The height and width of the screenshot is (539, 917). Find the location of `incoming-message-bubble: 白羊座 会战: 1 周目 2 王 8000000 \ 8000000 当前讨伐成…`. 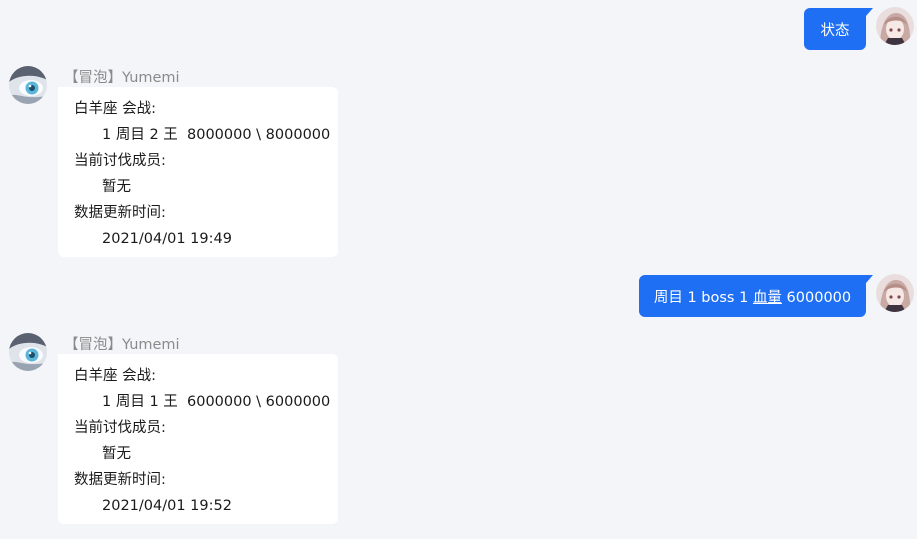

incoming-message-bubble: 白羊座 会战: 1 周目 2 王 8000000 \ 8000000 当前讨伐成… is located at coordinates (198, 172).